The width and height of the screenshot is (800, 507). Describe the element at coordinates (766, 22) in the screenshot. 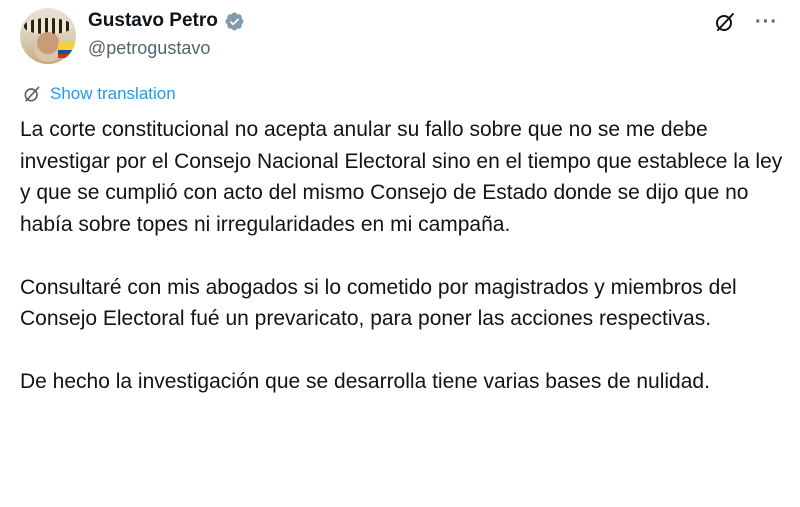

I see `more-options-icon: ···` at that location.